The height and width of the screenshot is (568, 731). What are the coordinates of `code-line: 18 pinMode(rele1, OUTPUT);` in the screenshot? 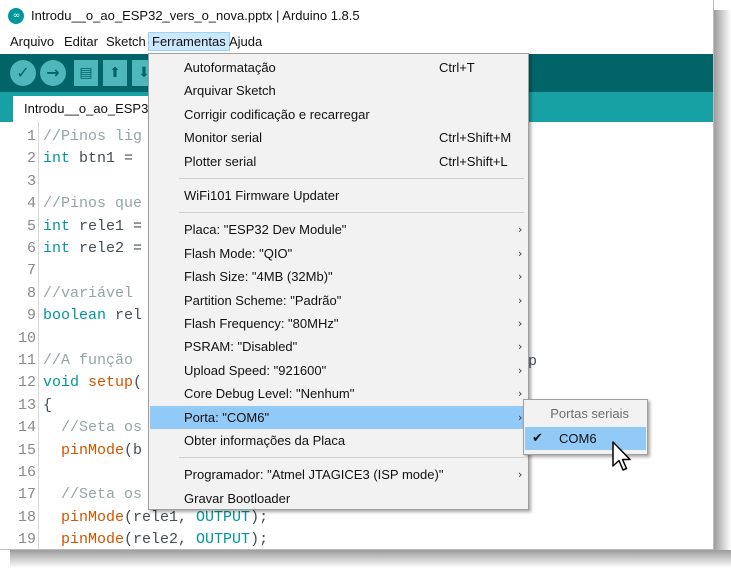 It's located at (350, 518).